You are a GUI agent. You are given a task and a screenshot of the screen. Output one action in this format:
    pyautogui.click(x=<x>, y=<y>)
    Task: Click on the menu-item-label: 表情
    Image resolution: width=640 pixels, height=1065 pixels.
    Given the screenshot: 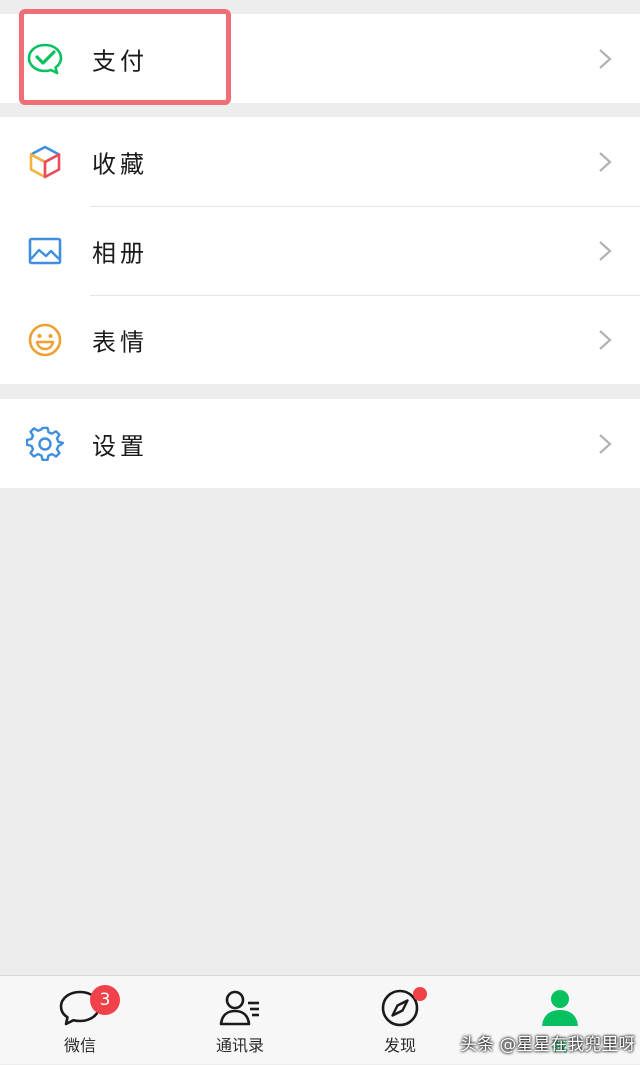 What is the action you would take?
    pyautogui.click(x=120, y=342)
    